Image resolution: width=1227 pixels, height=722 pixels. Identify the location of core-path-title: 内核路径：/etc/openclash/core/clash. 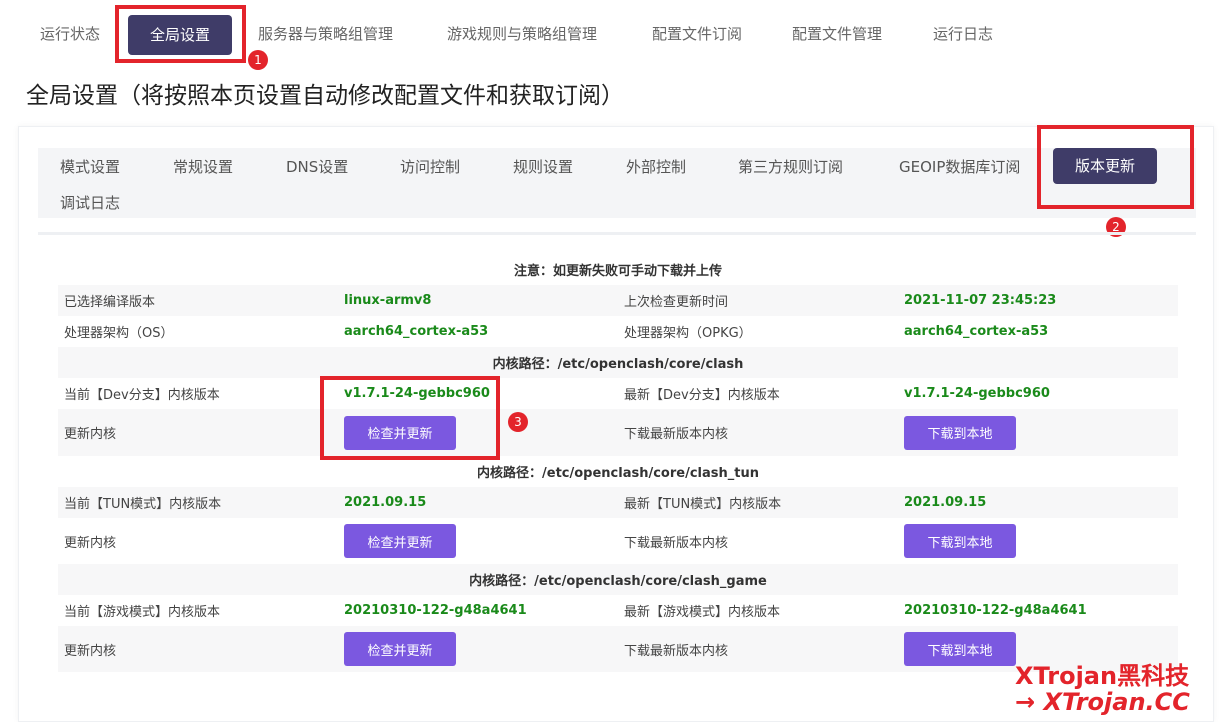
(618, 364).